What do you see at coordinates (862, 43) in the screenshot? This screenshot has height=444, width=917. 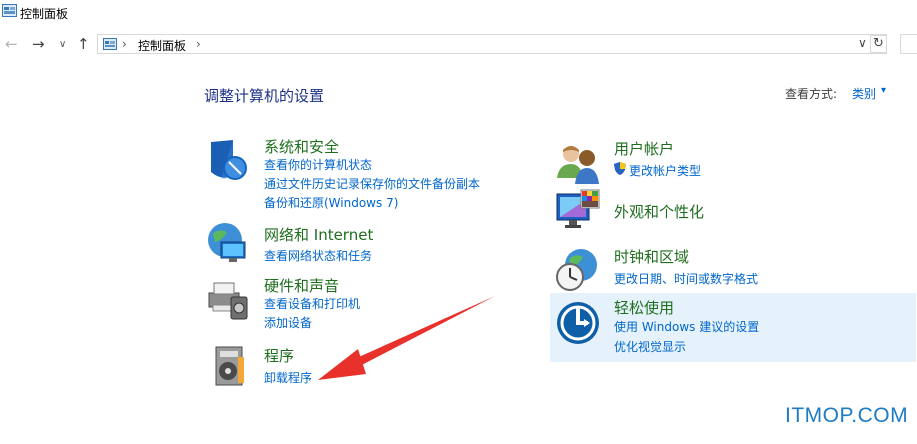 I see `address-dropdown-icon: ∨` at bounding box center [862, 43].